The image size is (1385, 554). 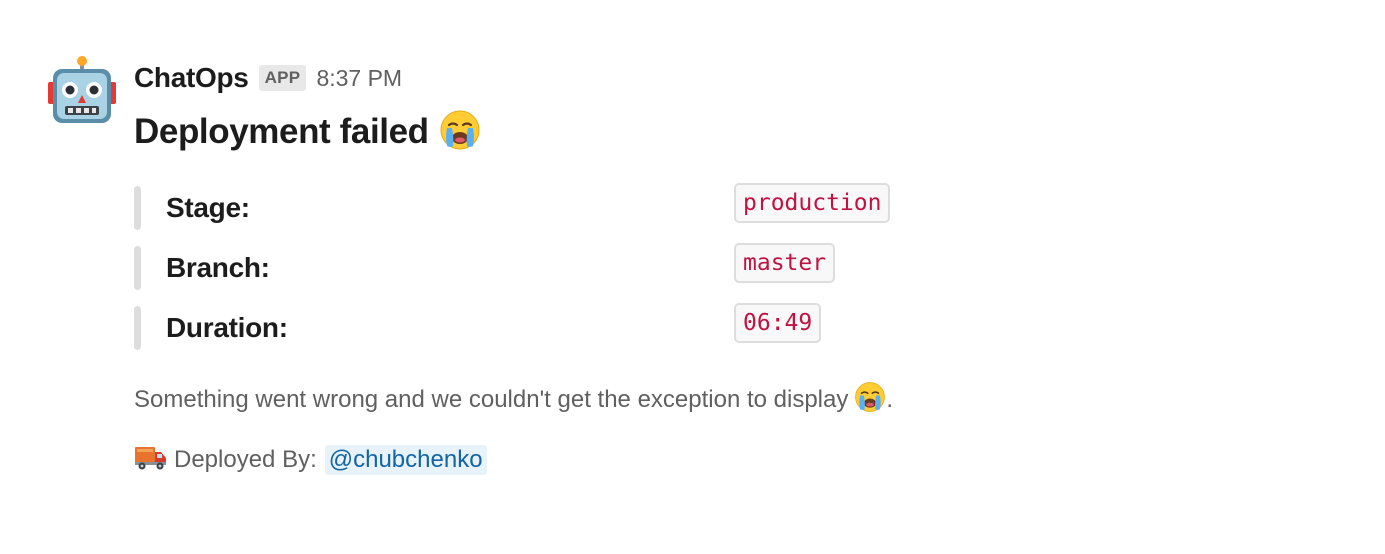 What do you see at coordinates (208, 207) in the screenshot?
I see `field-label: Stage:` at bounding box center [208, 207].